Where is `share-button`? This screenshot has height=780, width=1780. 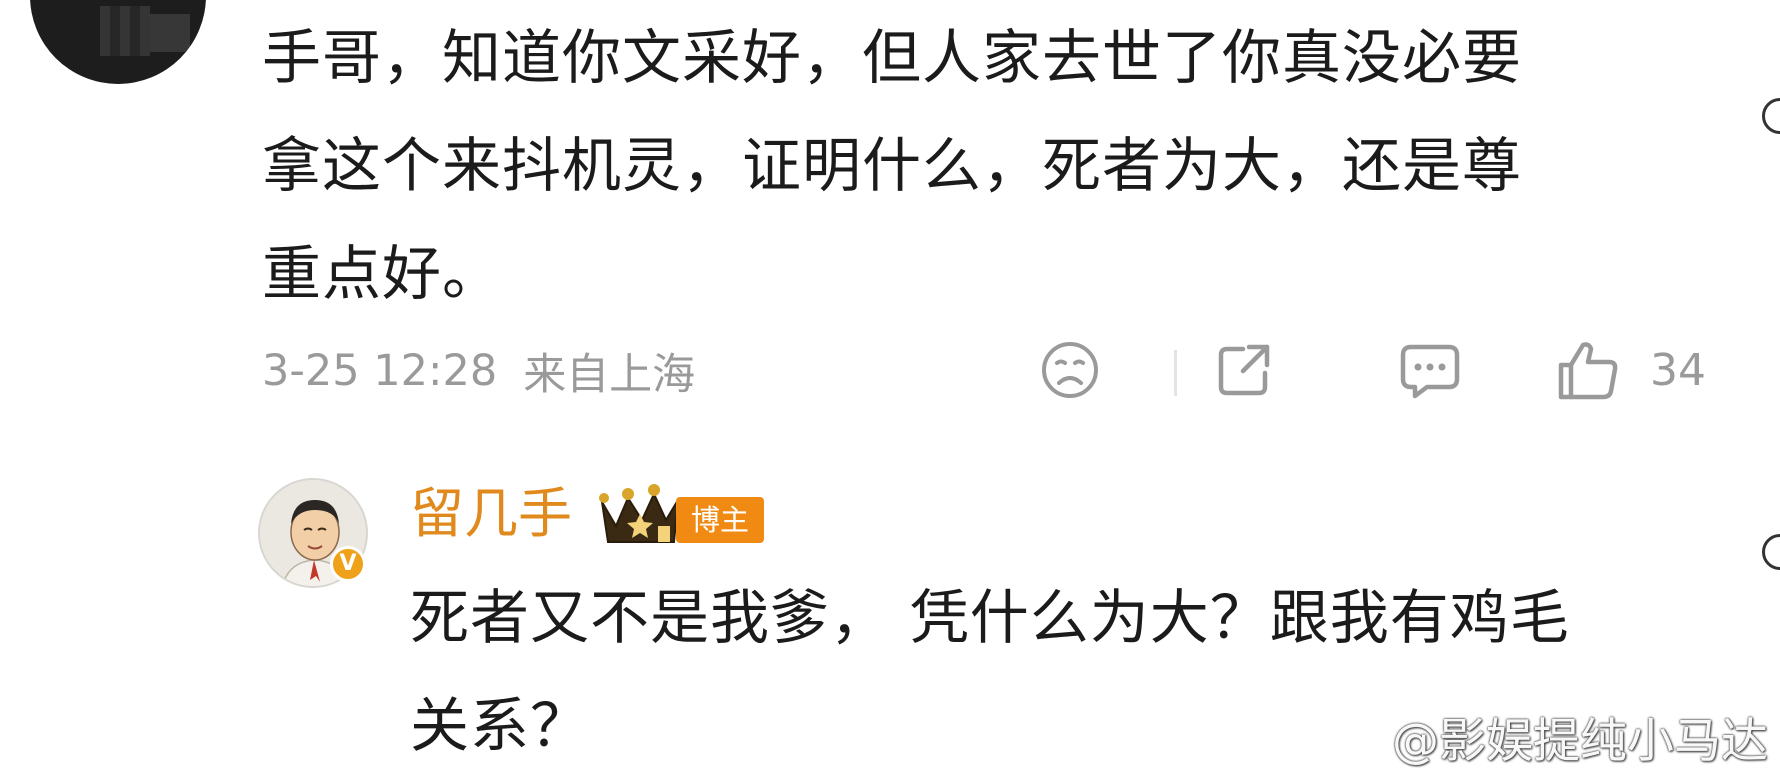
share-button is located at coordinates (1244, 370).